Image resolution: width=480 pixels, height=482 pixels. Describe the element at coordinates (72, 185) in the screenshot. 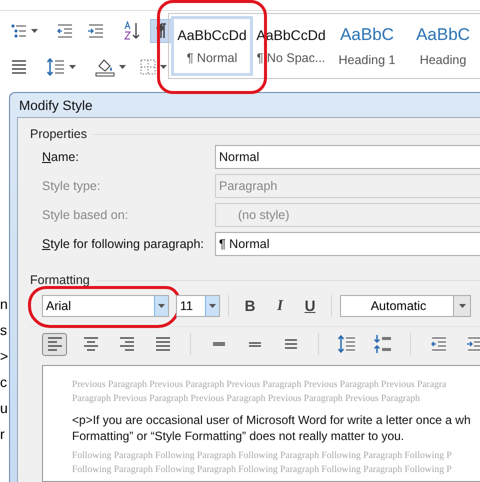

I see `field-label: Style type:` at that location.